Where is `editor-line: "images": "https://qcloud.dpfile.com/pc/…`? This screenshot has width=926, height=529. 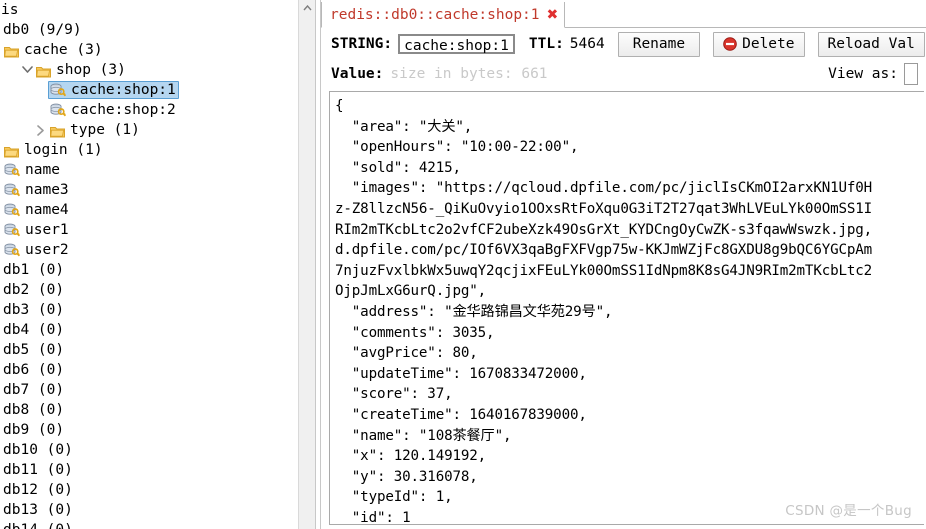
editor-line: "images": "https://qcloud.dpfile.com/pc/… is located at coordinates (604, 188).